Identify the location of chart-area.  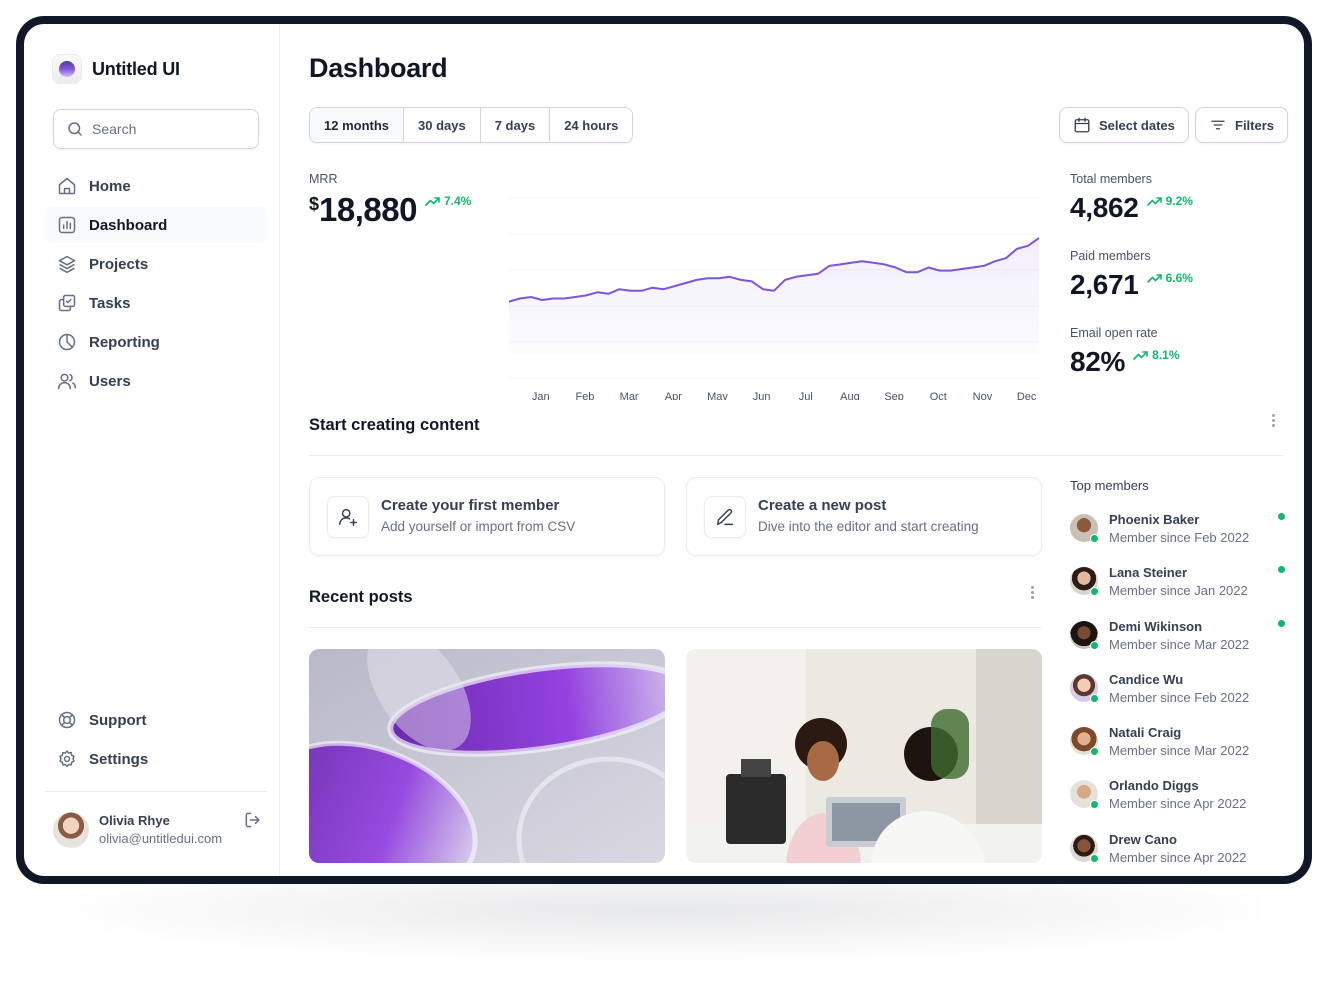
(774, 296).